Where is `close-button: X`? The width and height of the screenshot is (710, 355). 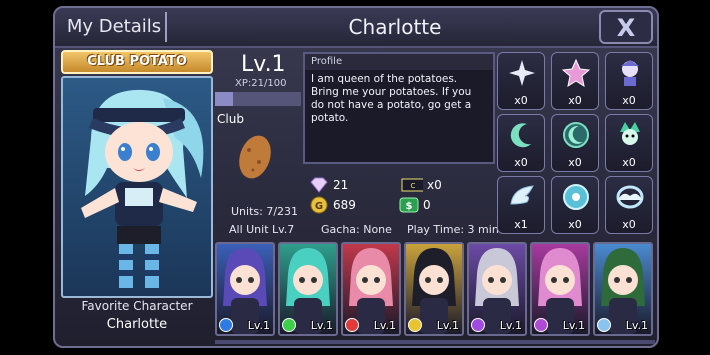 close-button: X is located at coordinates (626, 27).